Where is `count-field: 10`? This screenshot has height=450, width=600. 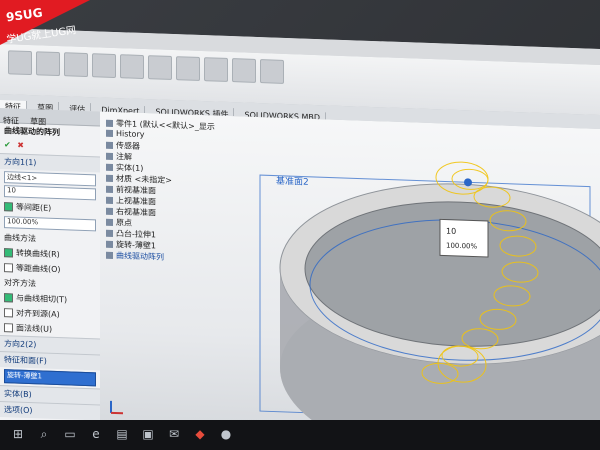 count-field: 10 is located at coordinates (50, 193).